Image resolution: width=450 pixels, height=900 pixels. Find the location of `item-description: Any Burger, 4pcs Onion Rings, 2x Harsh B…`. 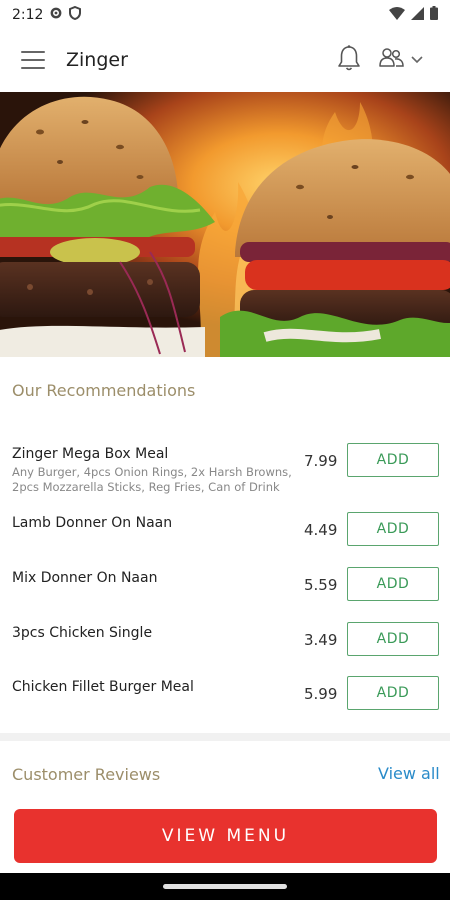

item-description: Any Burger, 4pcs Onion Rings, 2x Harsh B… is located at coordinates (152, 479).